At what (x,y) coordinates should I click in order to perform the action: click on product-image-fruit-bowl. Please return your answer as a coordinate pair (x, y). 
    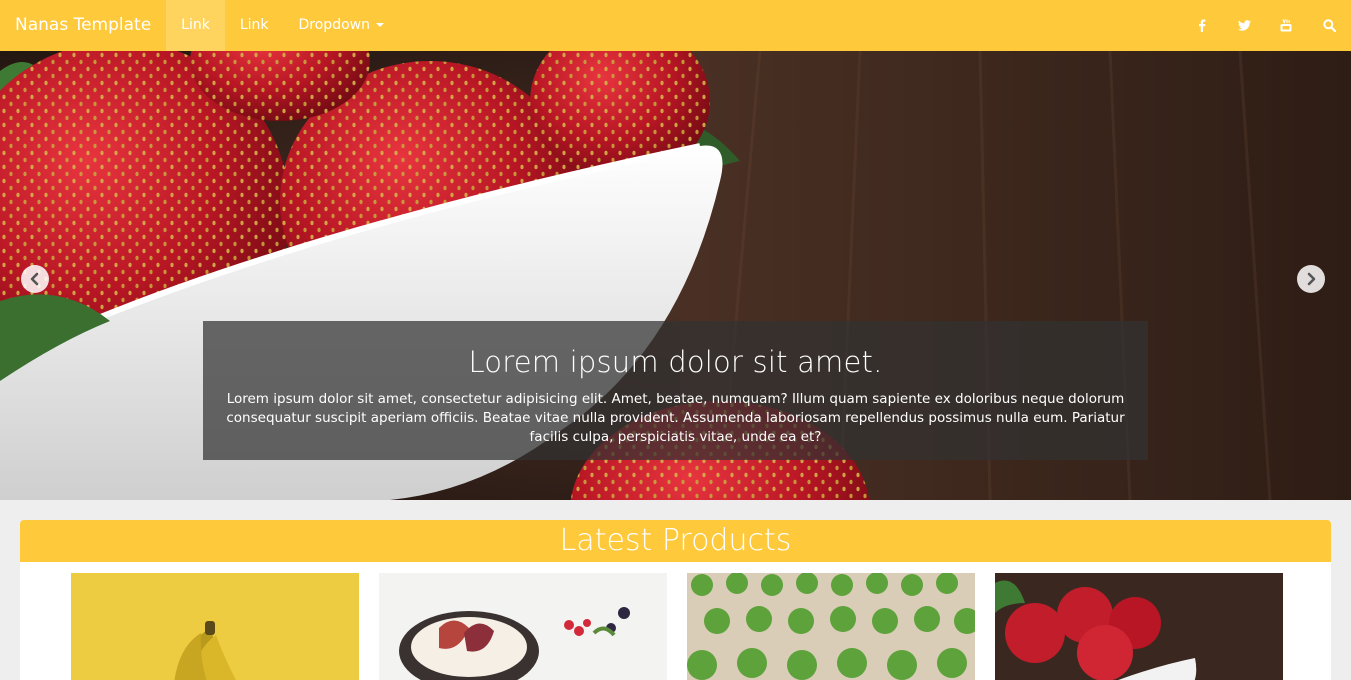
    Looking at the image, I should click on (523, 626).